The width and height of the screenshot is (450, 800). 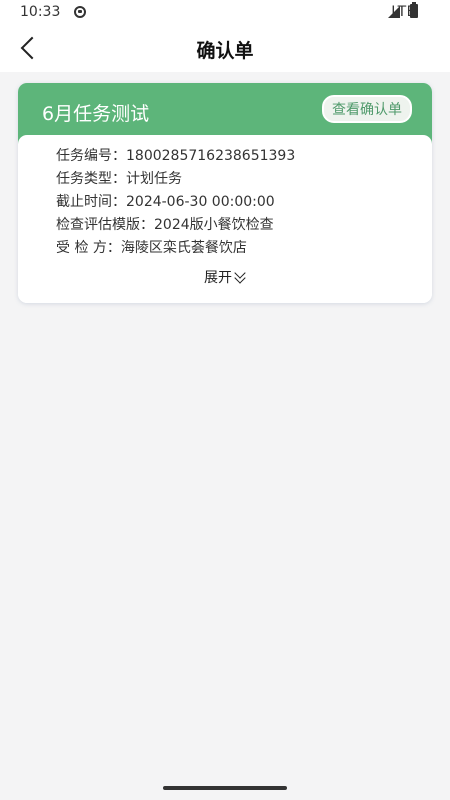 I want to click on inspected-party-label: 受 检 方：, so click(x=88, y=248).